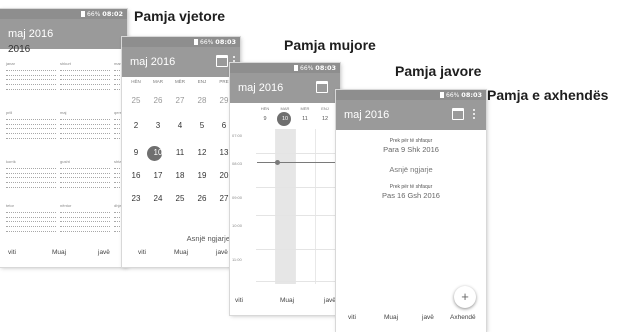  I want to click on status-bar: 66% 08:03, so click(181, 42).